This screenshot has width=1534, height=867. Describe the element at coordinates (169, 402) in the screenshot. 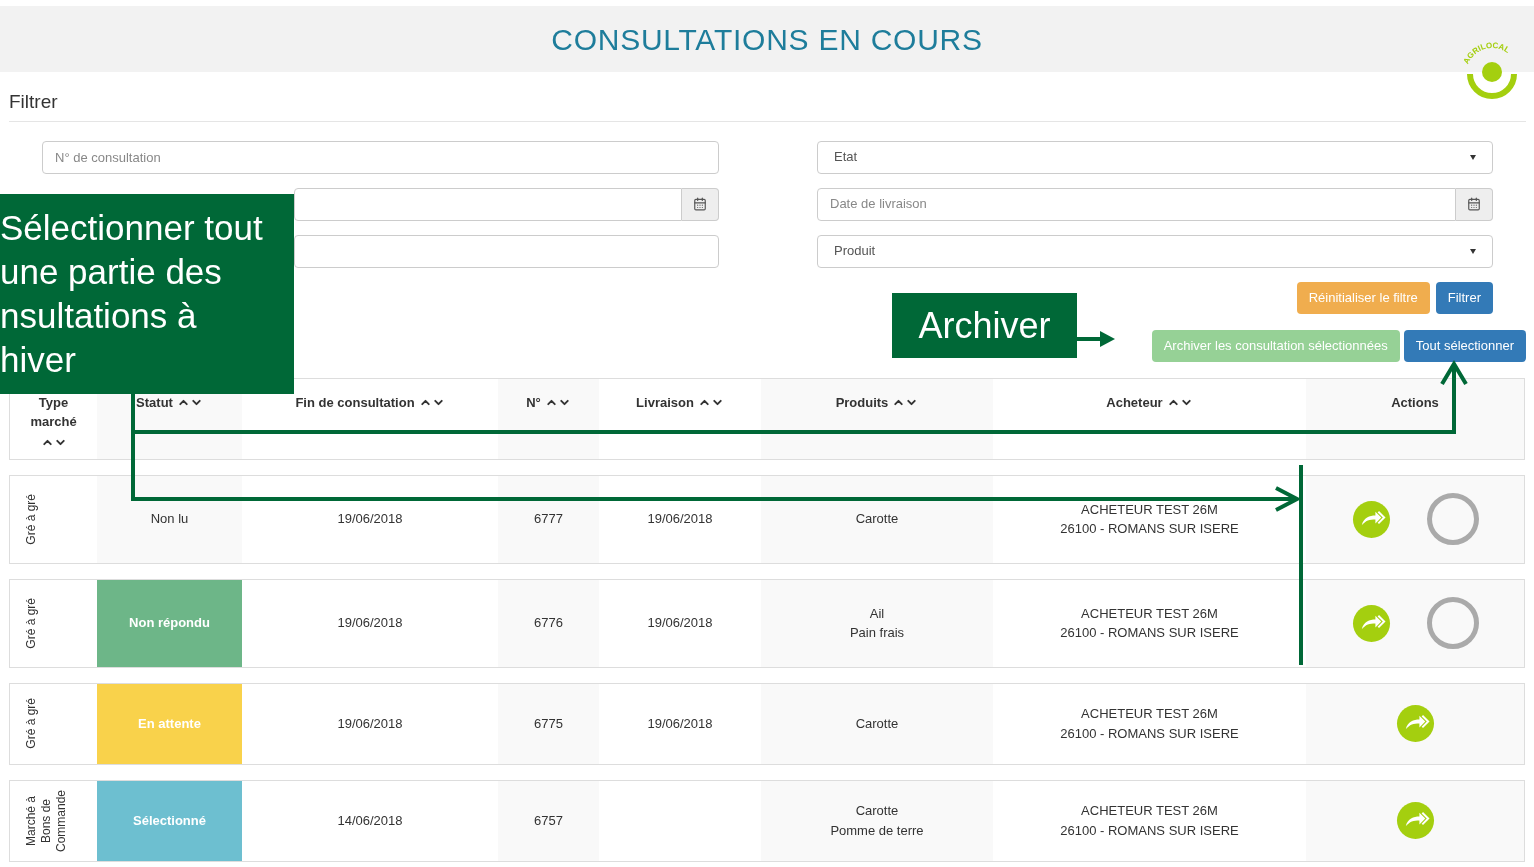

I see `column-header: Statut` at that location.